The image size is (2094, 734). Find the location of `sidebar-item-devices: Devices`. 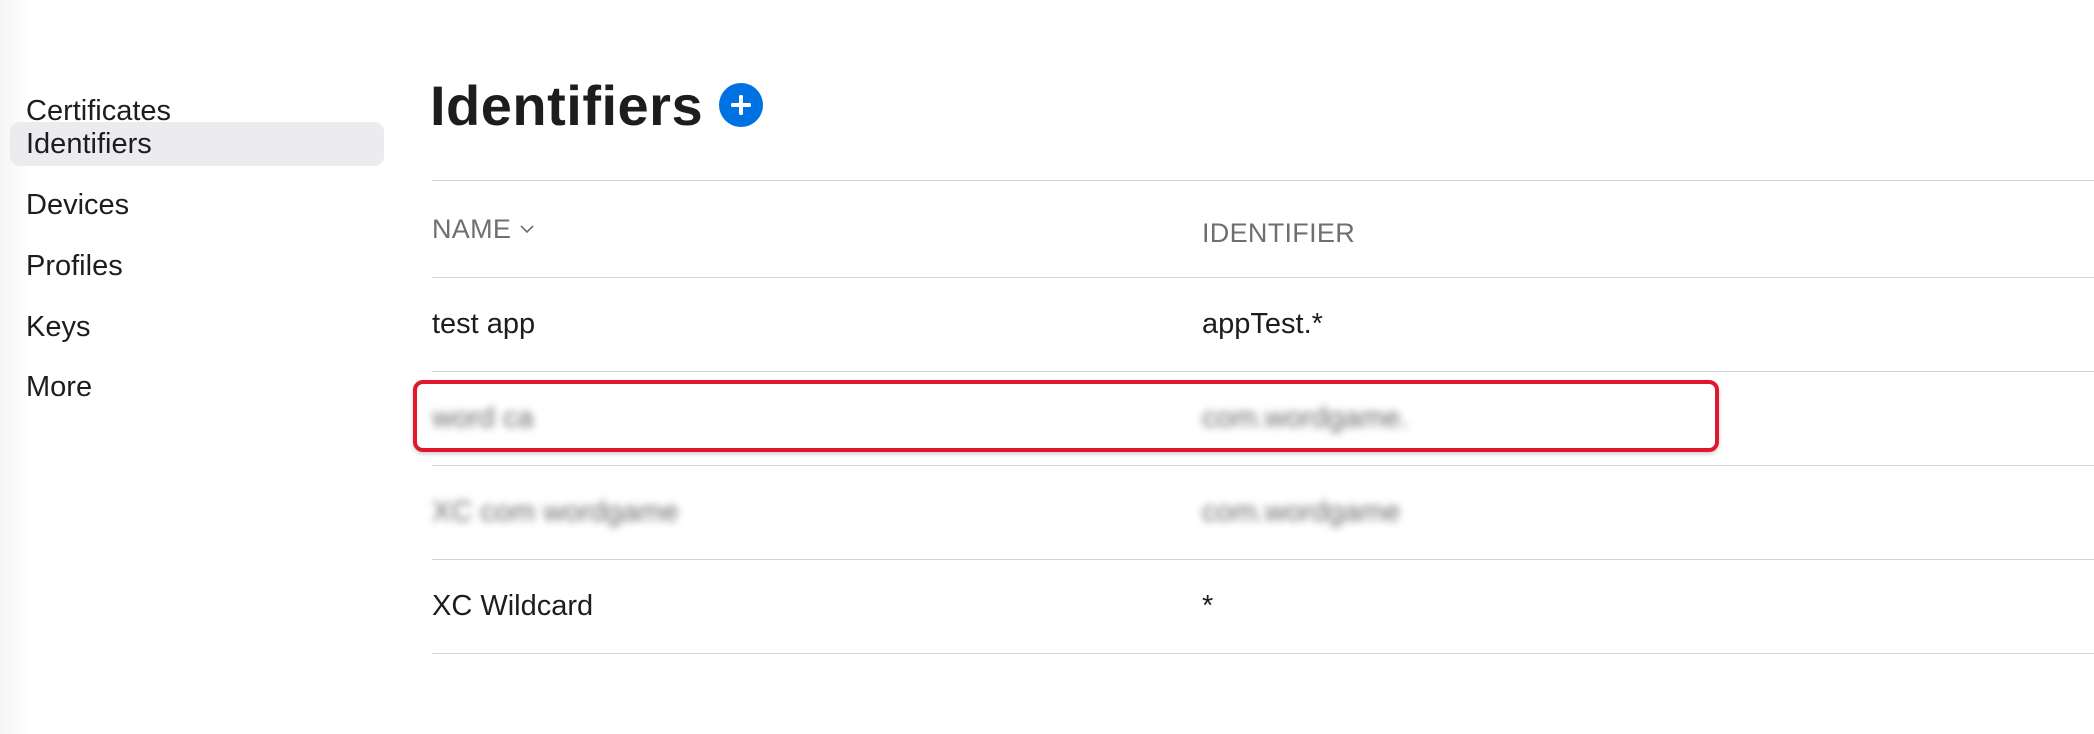

sidebar-item-devices: Devices is located at coordinates (197, 205).